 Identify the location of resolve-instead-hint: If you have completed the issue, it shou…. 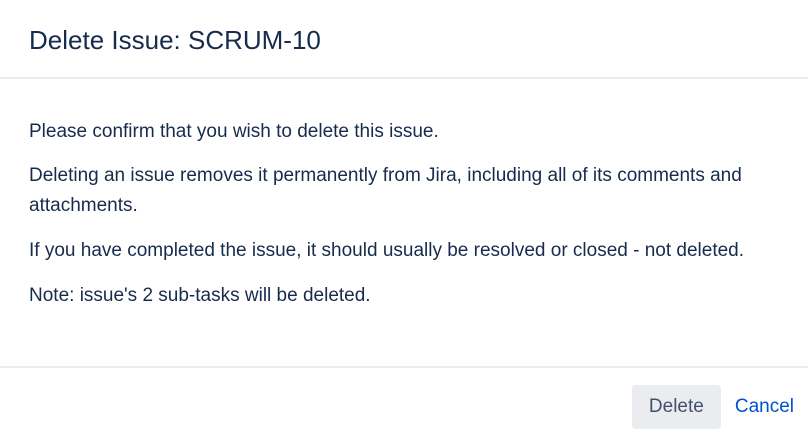
(387, 250).